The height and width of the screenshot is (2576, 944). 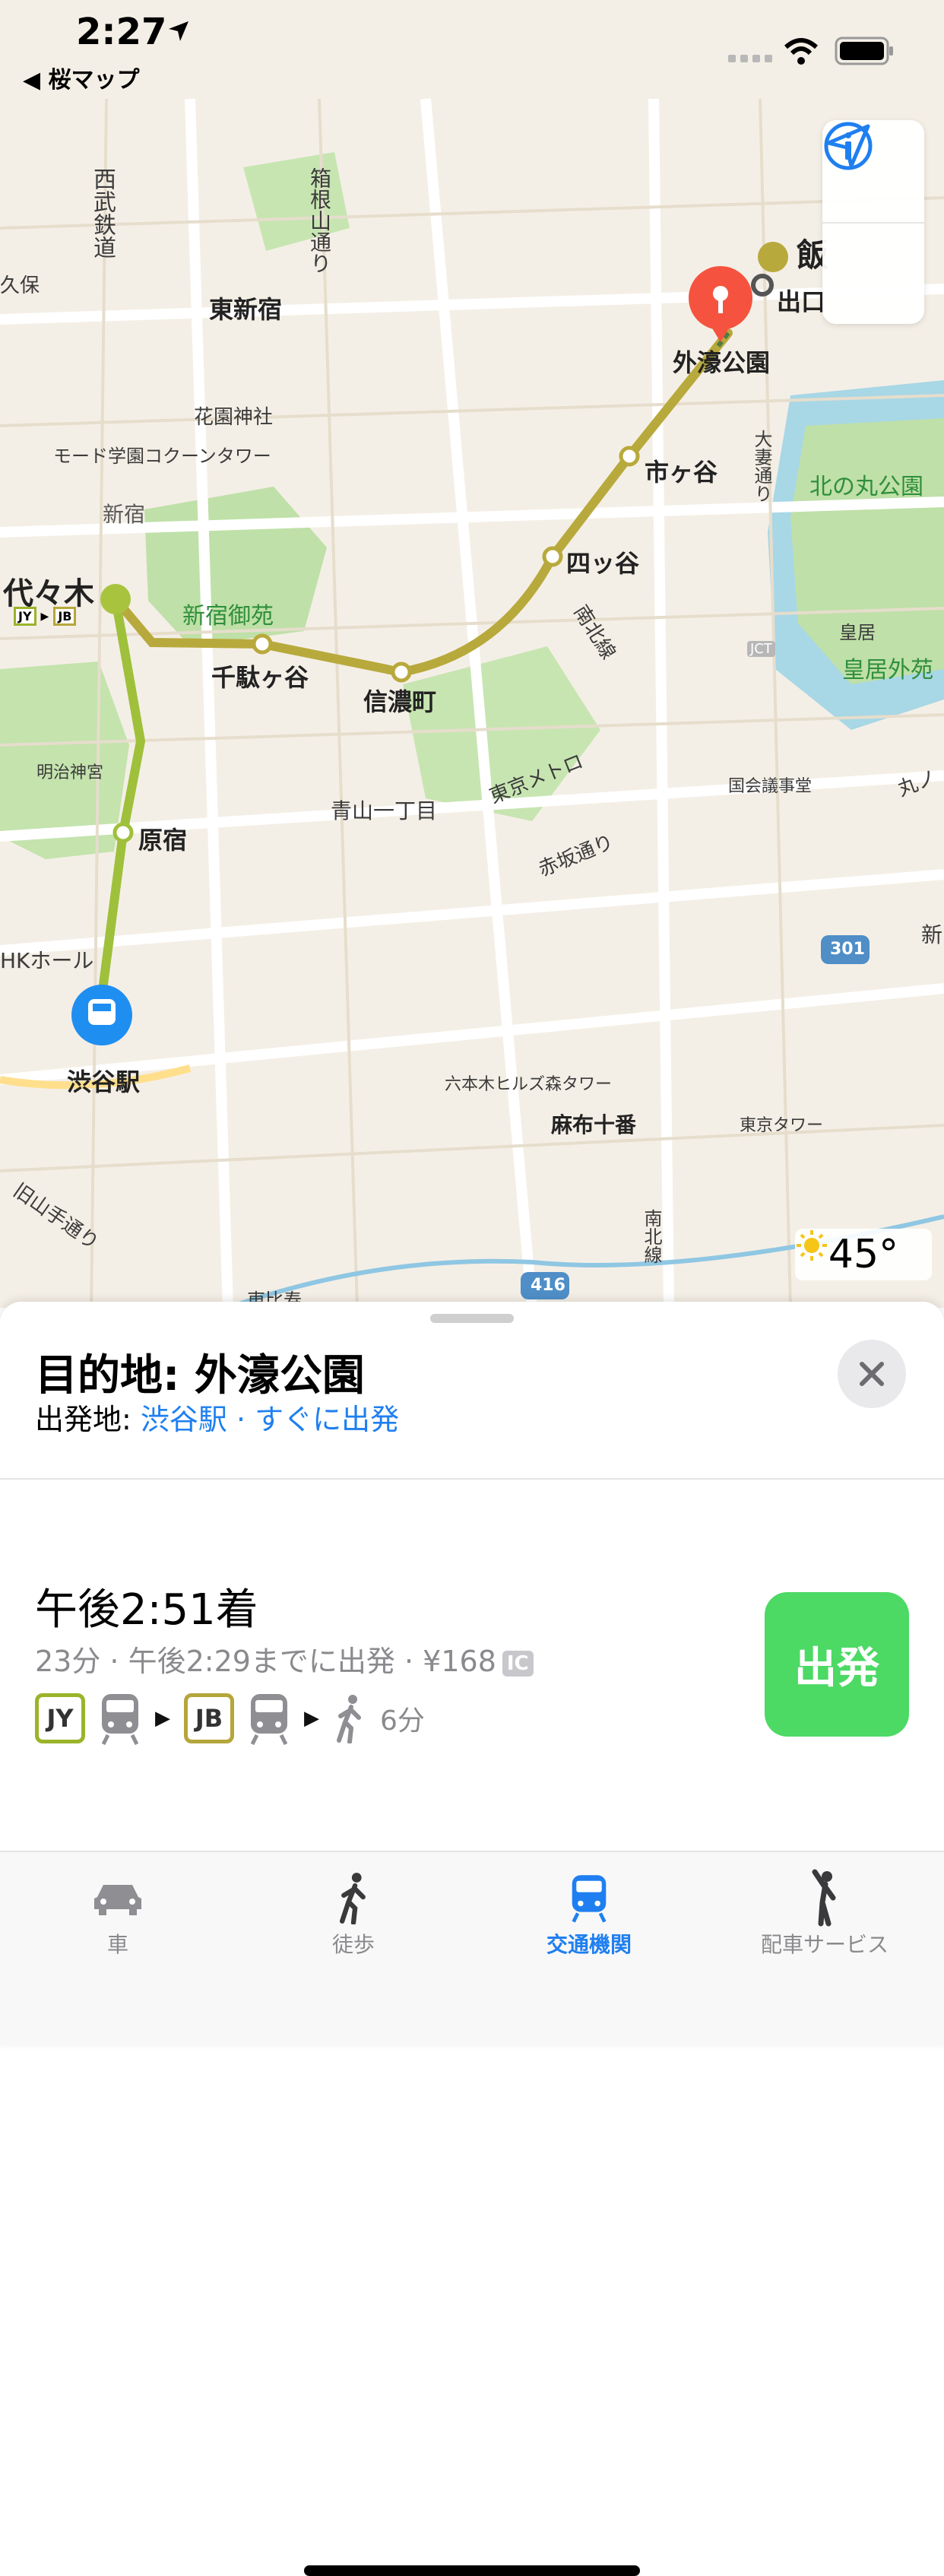 I want to click on origin-line: 出発地: 渋谷駅 · すぐに出発, so click(x=217, y=1417).